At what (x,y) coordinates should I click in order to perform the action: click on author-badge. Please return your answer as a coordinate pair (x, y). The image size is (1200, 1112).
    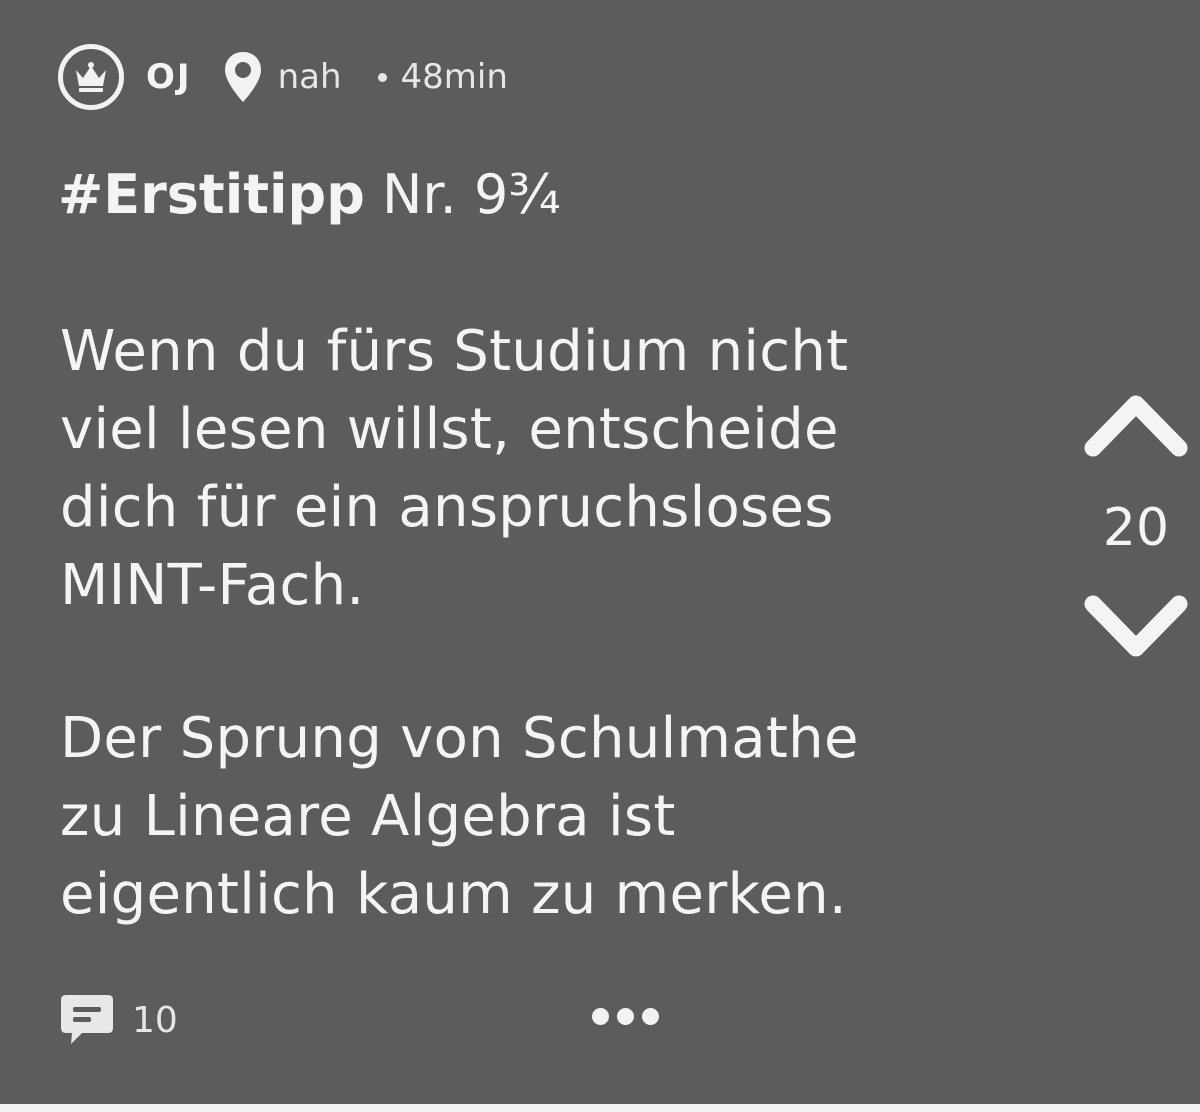
    Looking at the image, I should click on (91, 77).